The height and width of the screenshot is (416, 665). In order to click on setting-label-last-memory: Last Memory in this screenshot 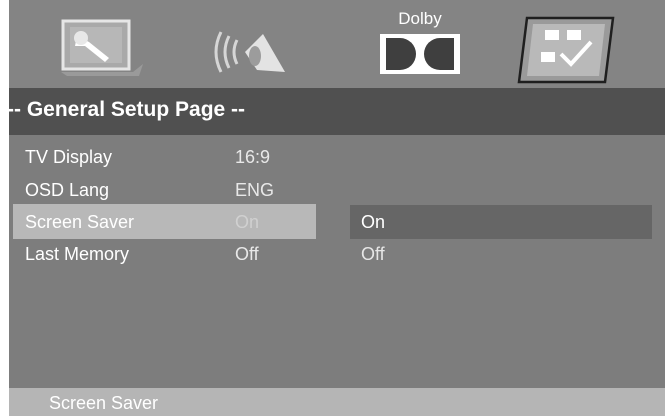, I will do `click(77, 254)`.